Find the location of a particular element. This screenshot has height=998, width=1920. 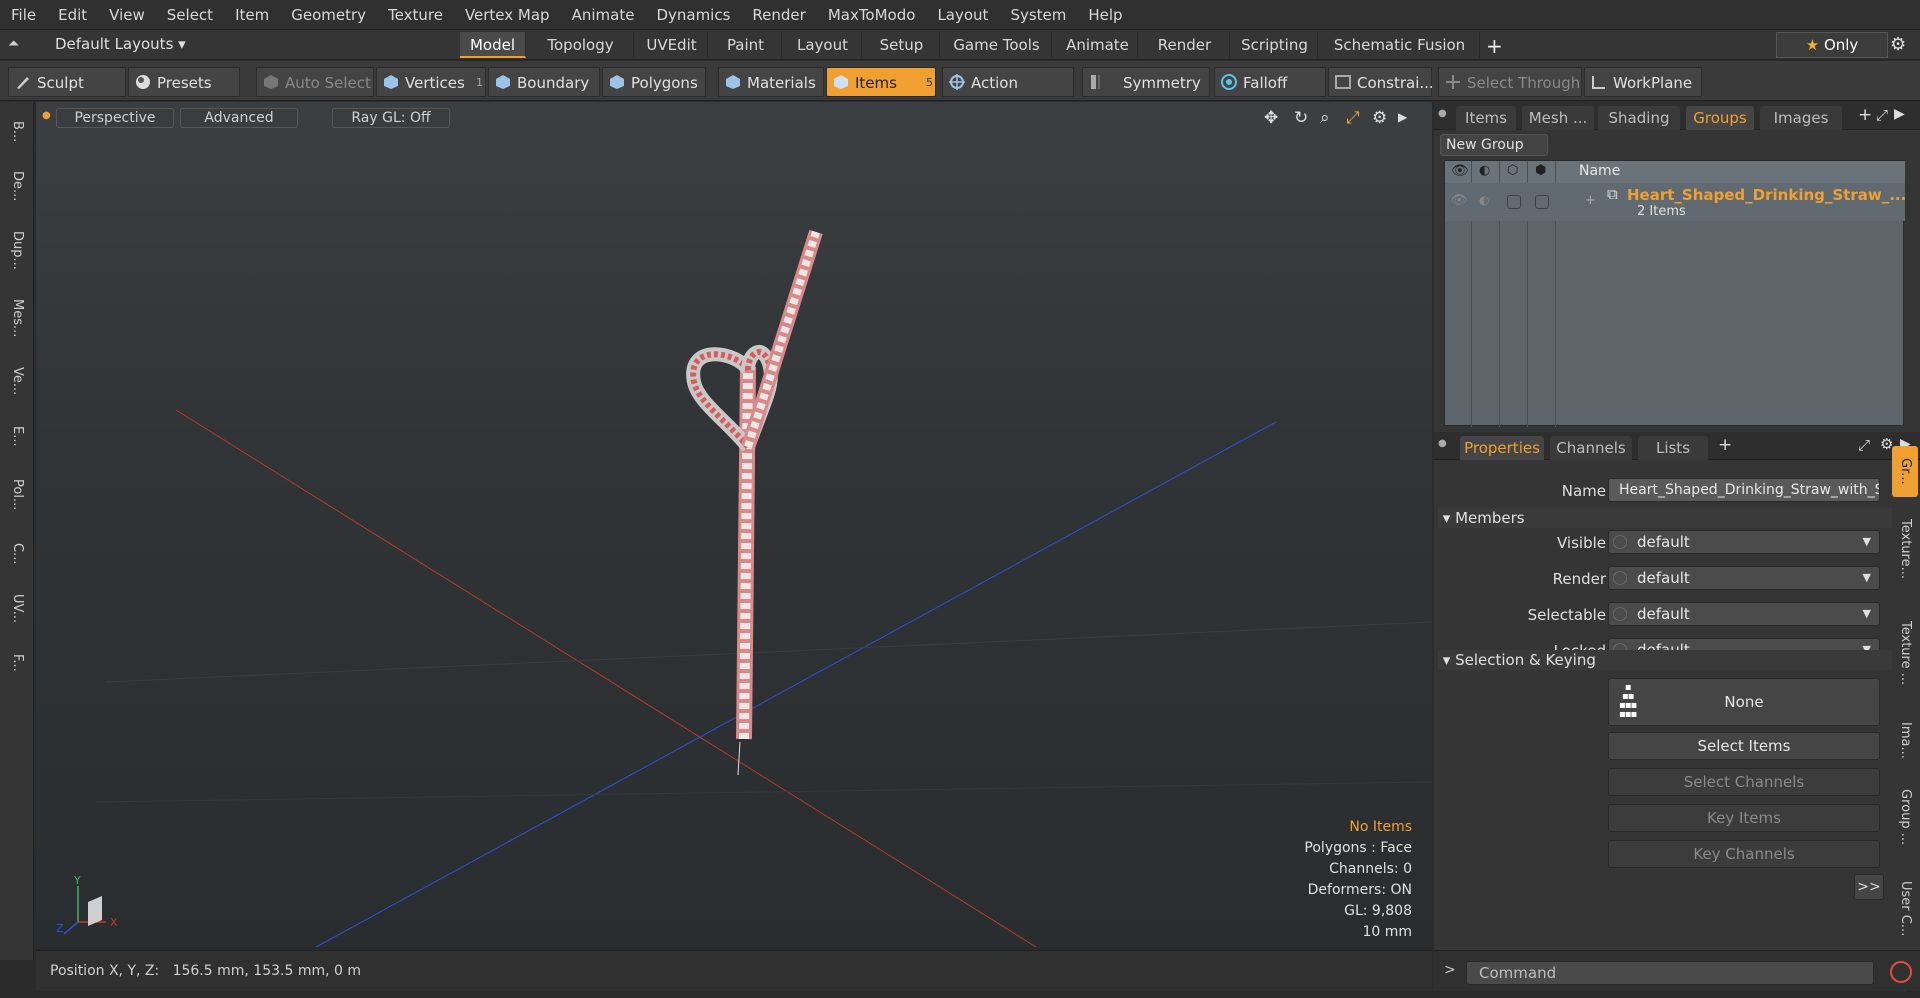

panel-maximize-icon: ⤢ is located at coordinates (1882, 115).